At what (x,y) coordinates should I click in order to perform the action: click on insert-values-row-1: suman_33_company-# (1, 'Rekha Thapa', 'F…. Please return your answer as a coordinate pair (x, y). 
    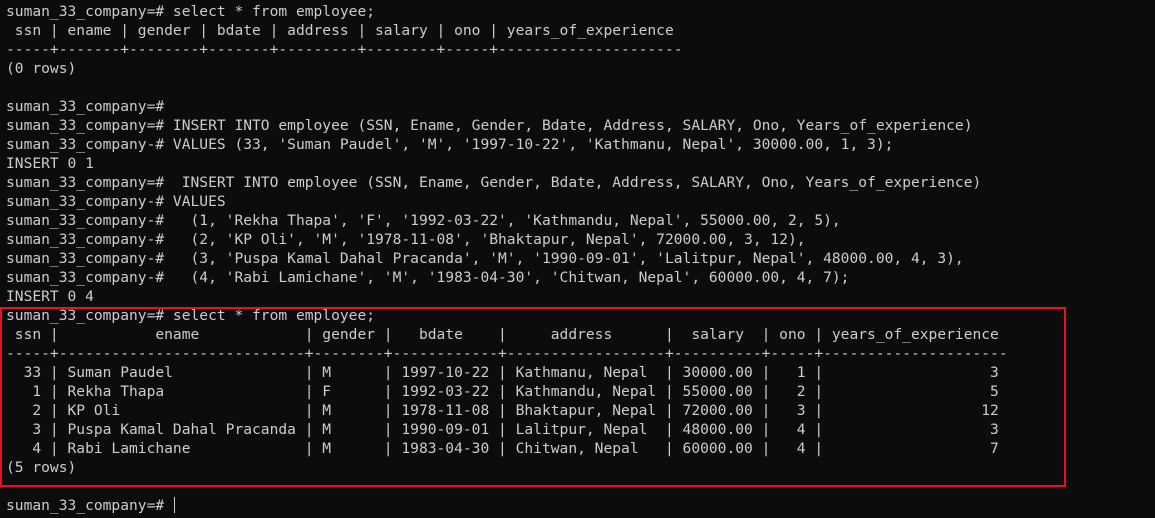
    Looking at the image, I should click on (423, 220).